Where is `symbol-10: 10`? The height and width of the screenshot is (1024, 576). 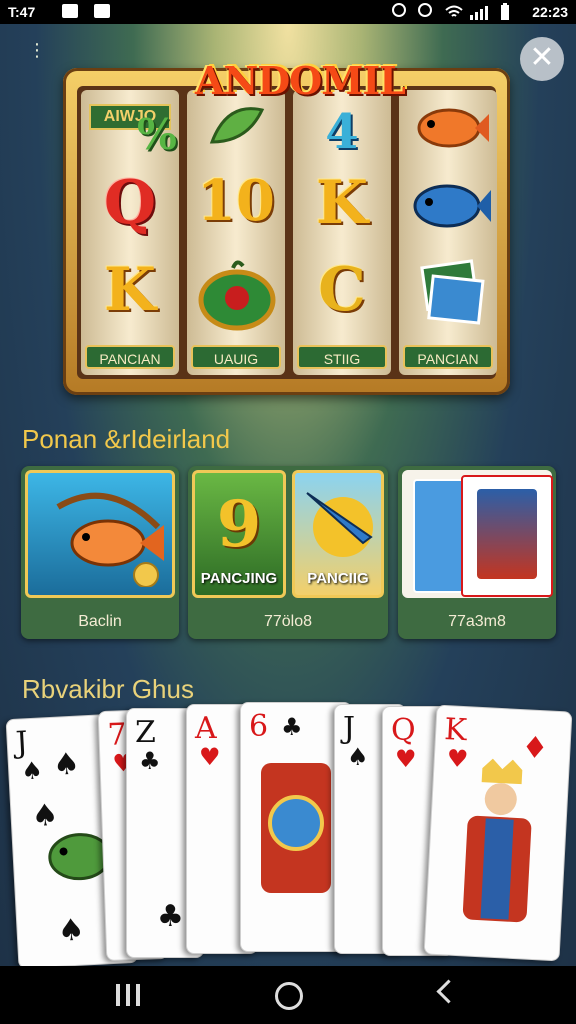 symbol-10: 10 is located at coordinates (236, 201).